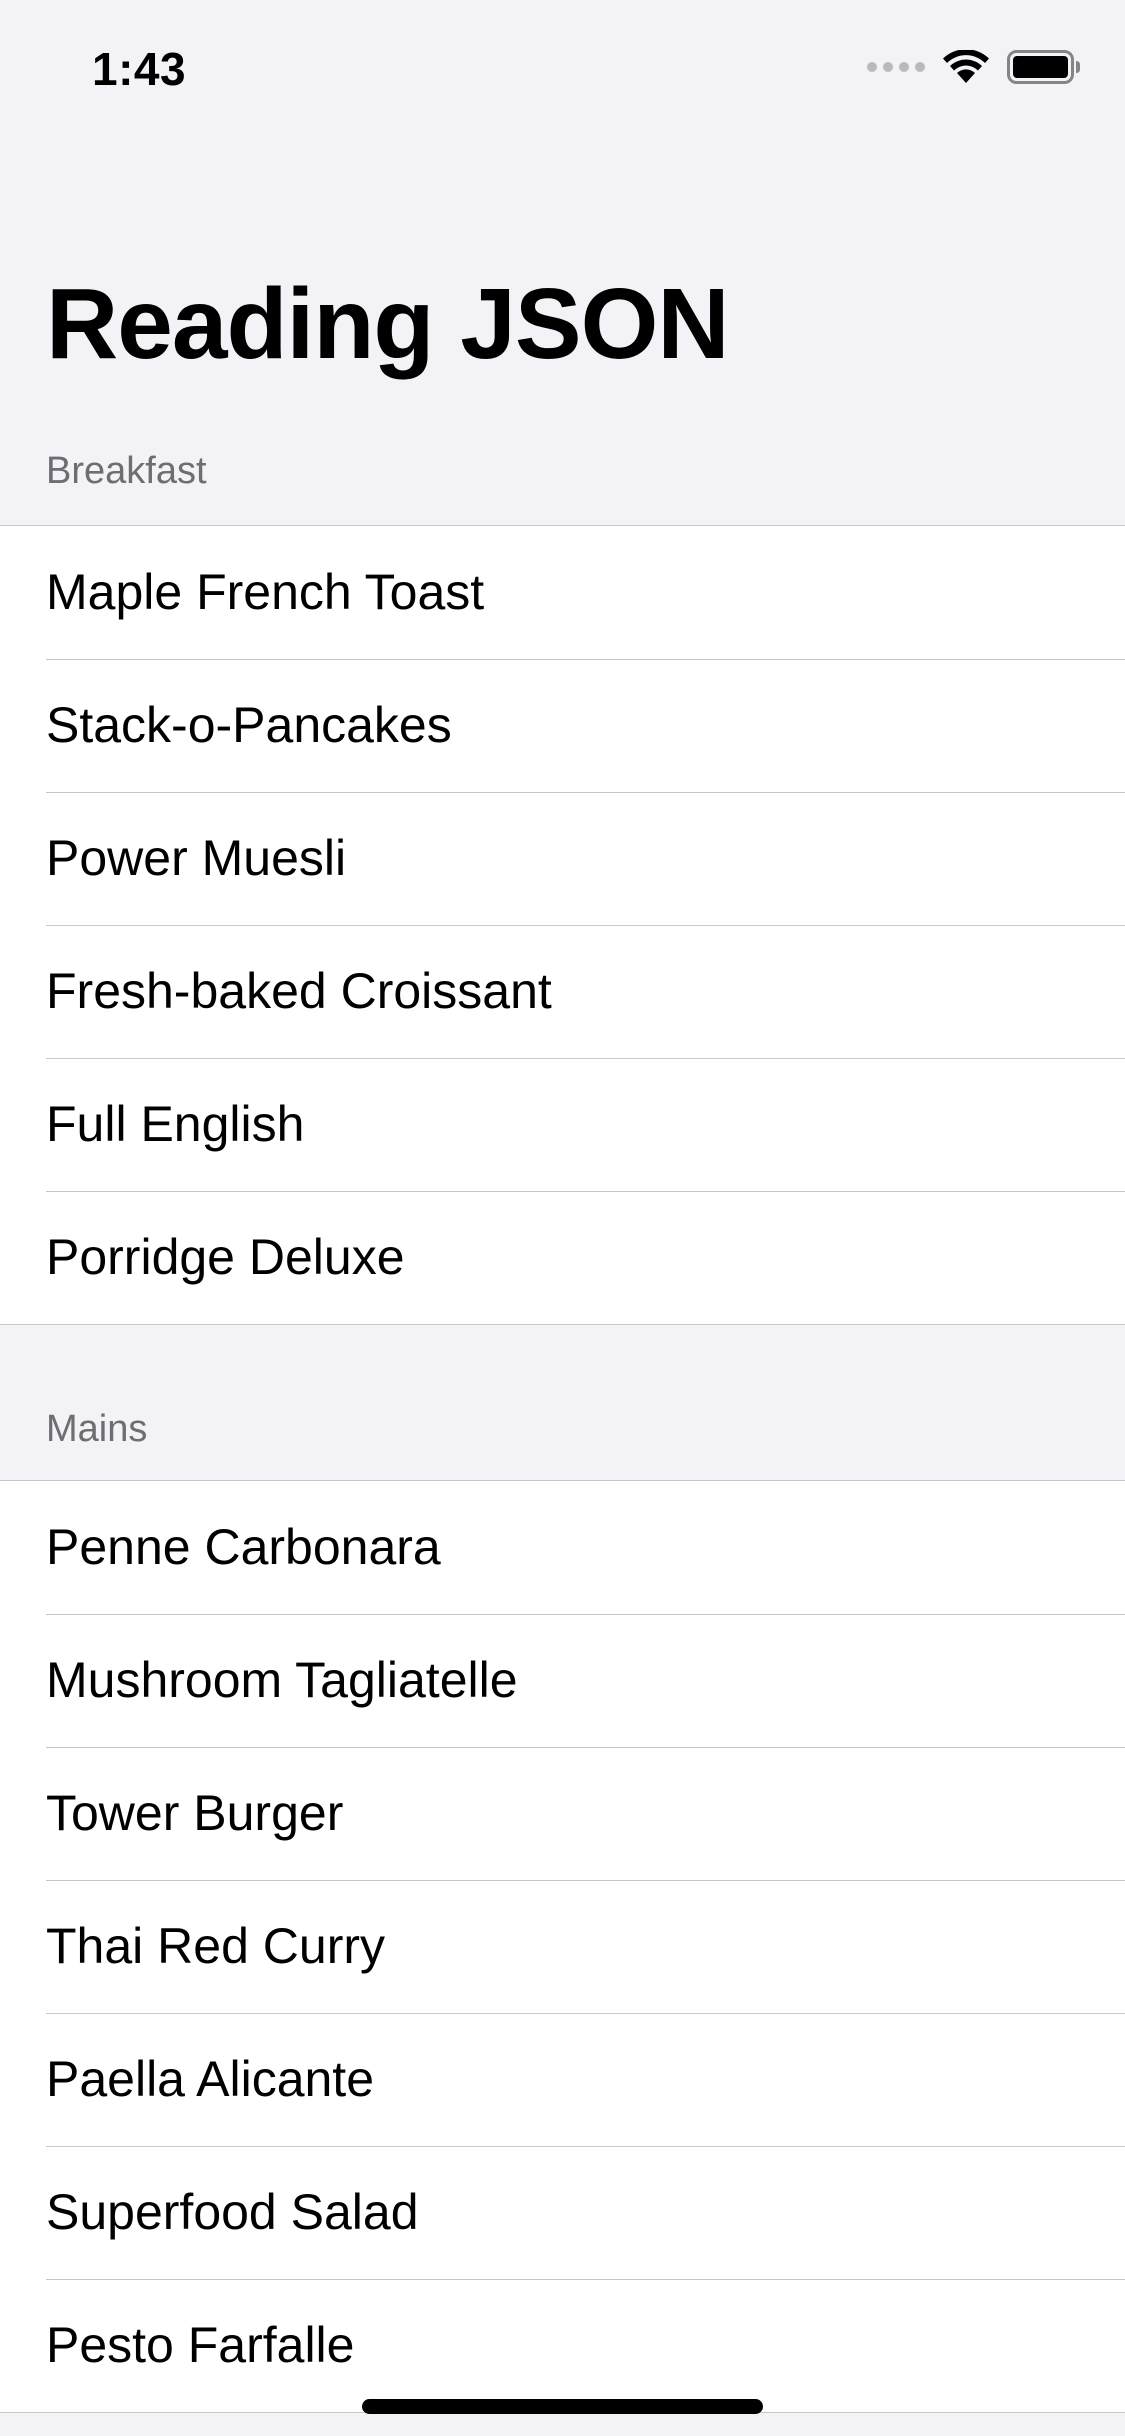 The image size is (1125, 2436). I want to click on list-item-label: Thai Red Curry, so click(215, 1946).